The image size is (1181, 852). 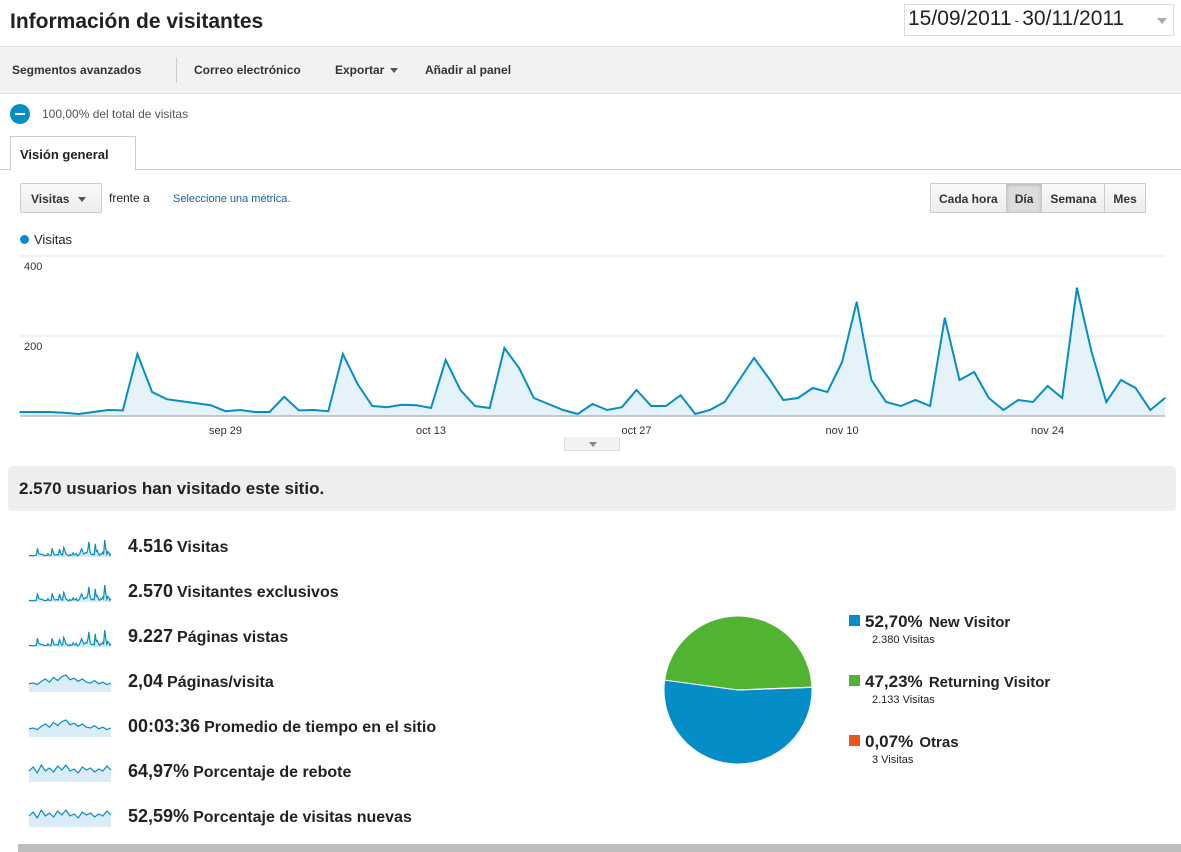 What do you see at coordinates (1039, 20) in the screenshot?
I see `date-range-picker: 15/09/2011-30/11/2011` at bounding box center [1039, 20].